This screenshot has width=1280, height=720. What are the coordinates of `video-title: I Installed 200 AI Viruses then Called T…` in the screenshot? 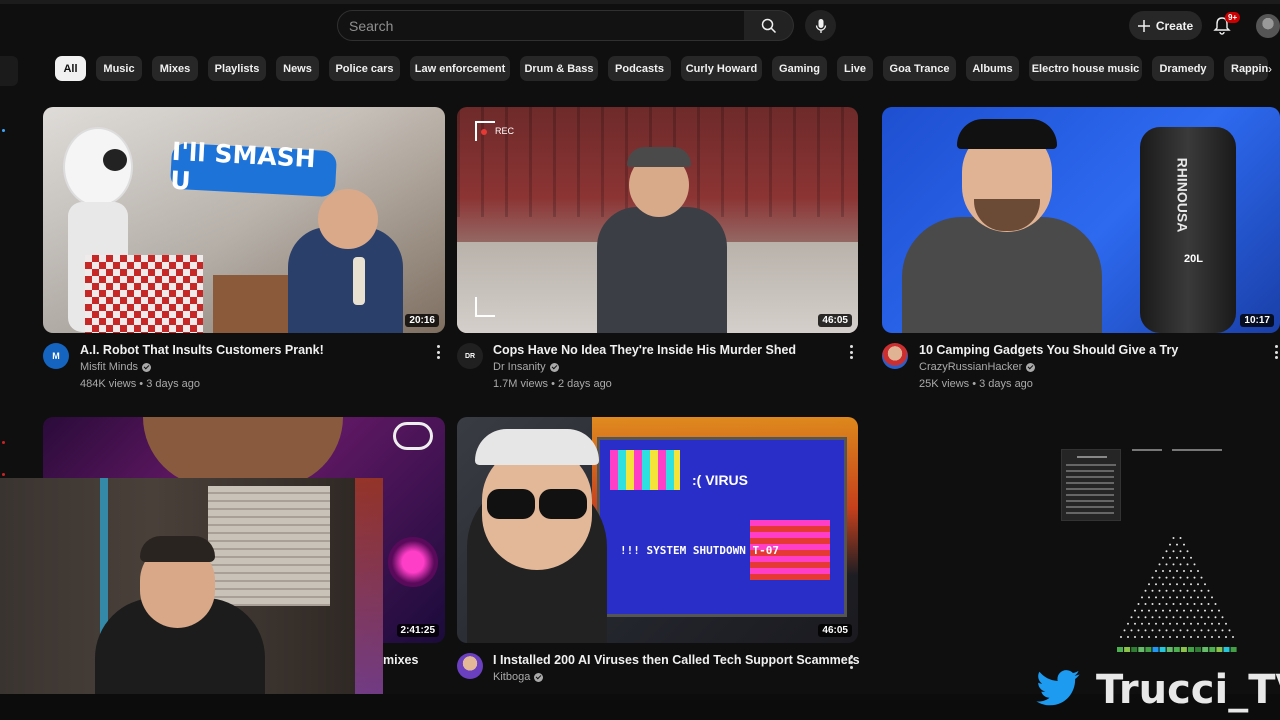 It's located at (676, 660).